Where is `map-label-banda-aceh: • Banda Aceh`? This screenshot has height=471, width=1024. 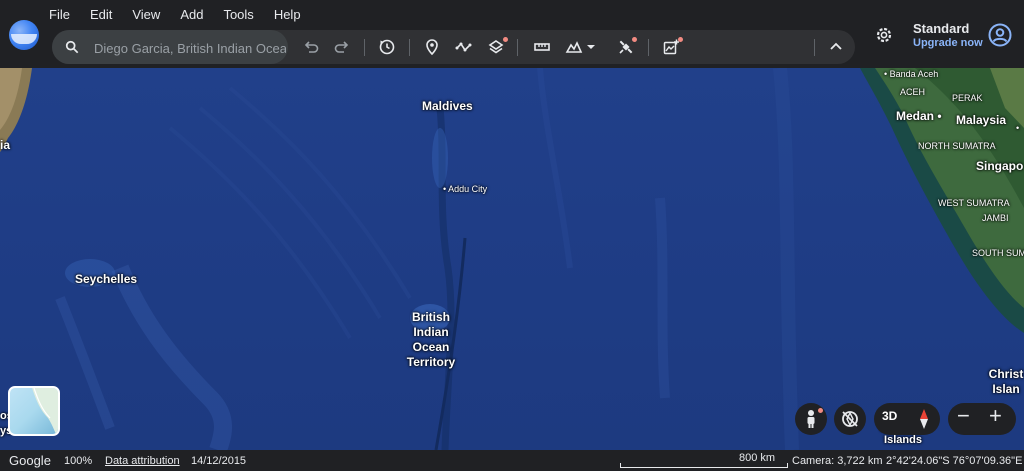
map-label-banda-aceh: • Banda Aceh is located at coordinates (911, 74).